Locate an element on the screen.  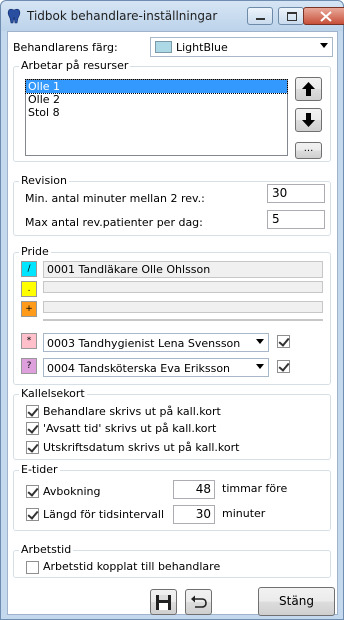
colour-swatch is located at coordinates (163, 47).